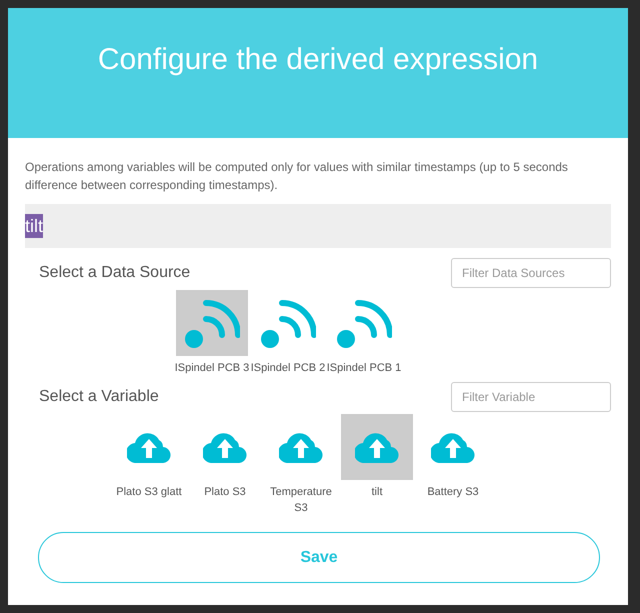 The width and height of the screenshot is (640, 613). Describe the element at coordinates (297, 176) in the screenshot. I see `info-text: Operations among variables will be computed only for values with similar timestamps (up to 5 seconds difference between corresponding timestamps).` at that location.